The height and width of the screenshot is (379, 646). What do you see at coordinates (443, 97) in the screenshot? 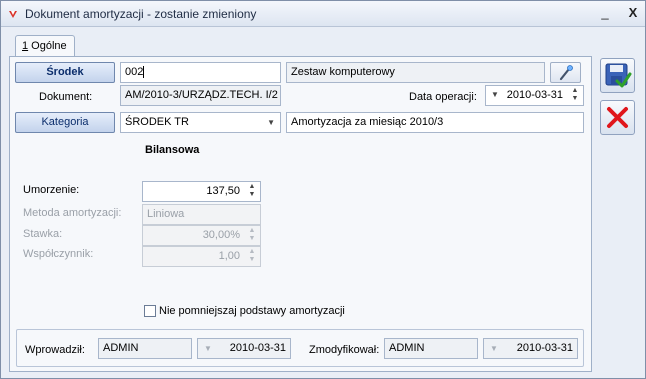
I see `data-operacji-label: Data operacji:` at bounding box center [443, 97].